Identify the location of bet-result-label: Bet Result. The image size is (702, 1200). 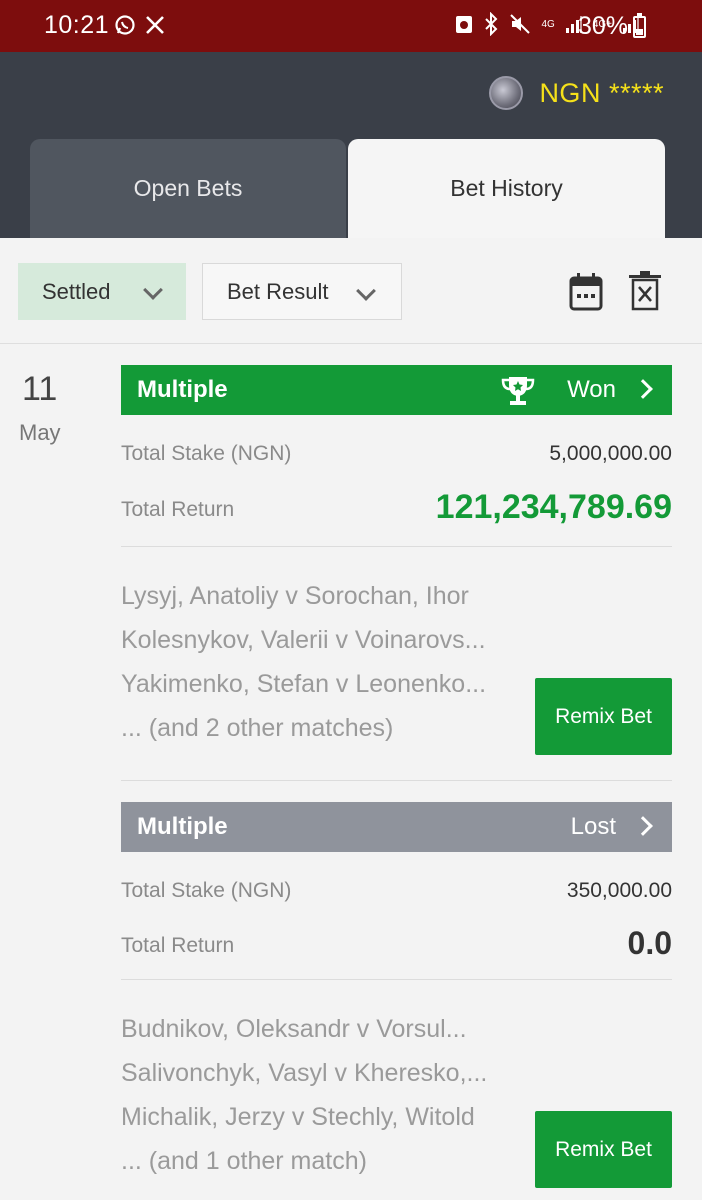
(278, 291).